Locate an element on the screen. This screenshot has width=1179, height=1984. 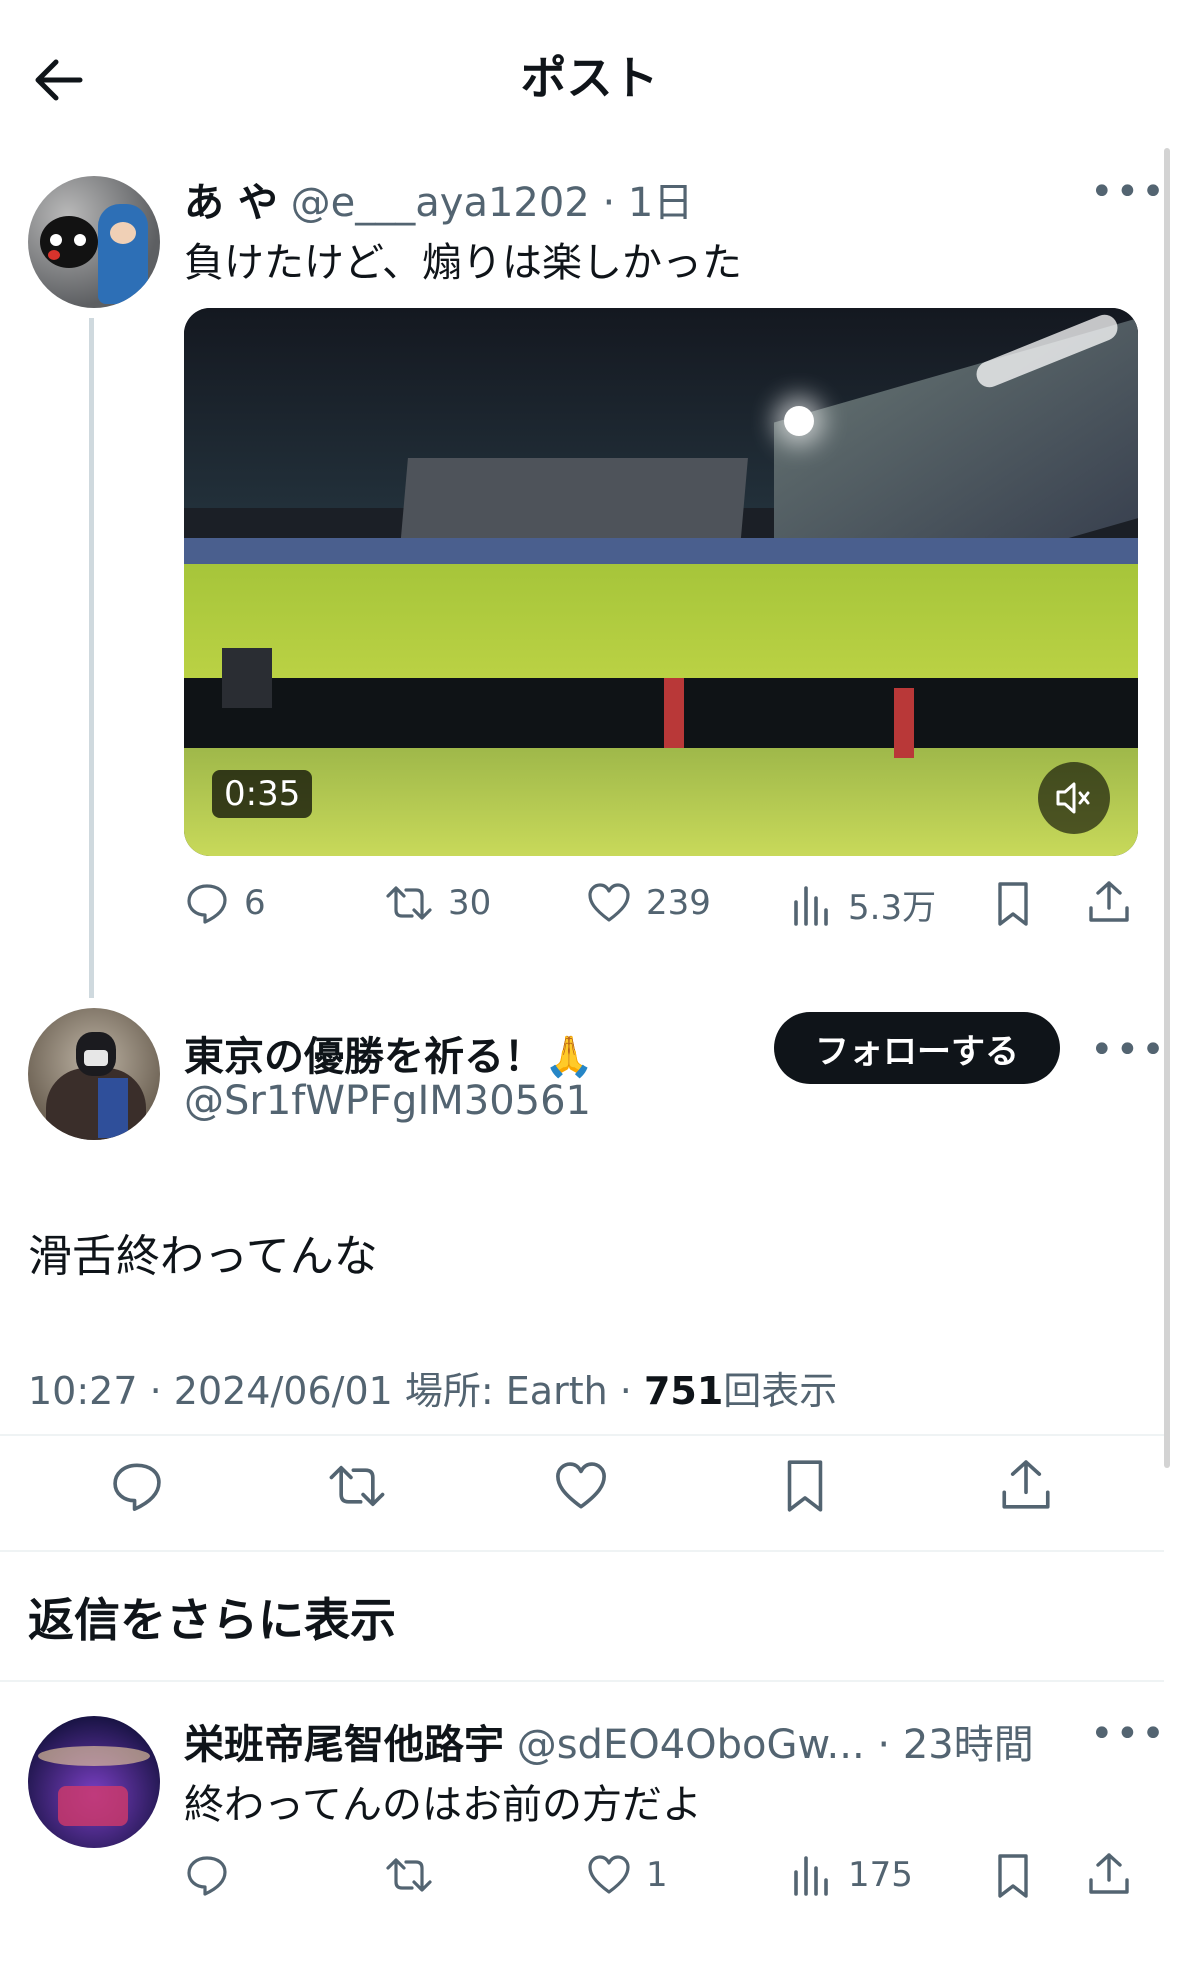
handle: @Sr1fWPFgIM30561 is located at coordinates (387, 1101).